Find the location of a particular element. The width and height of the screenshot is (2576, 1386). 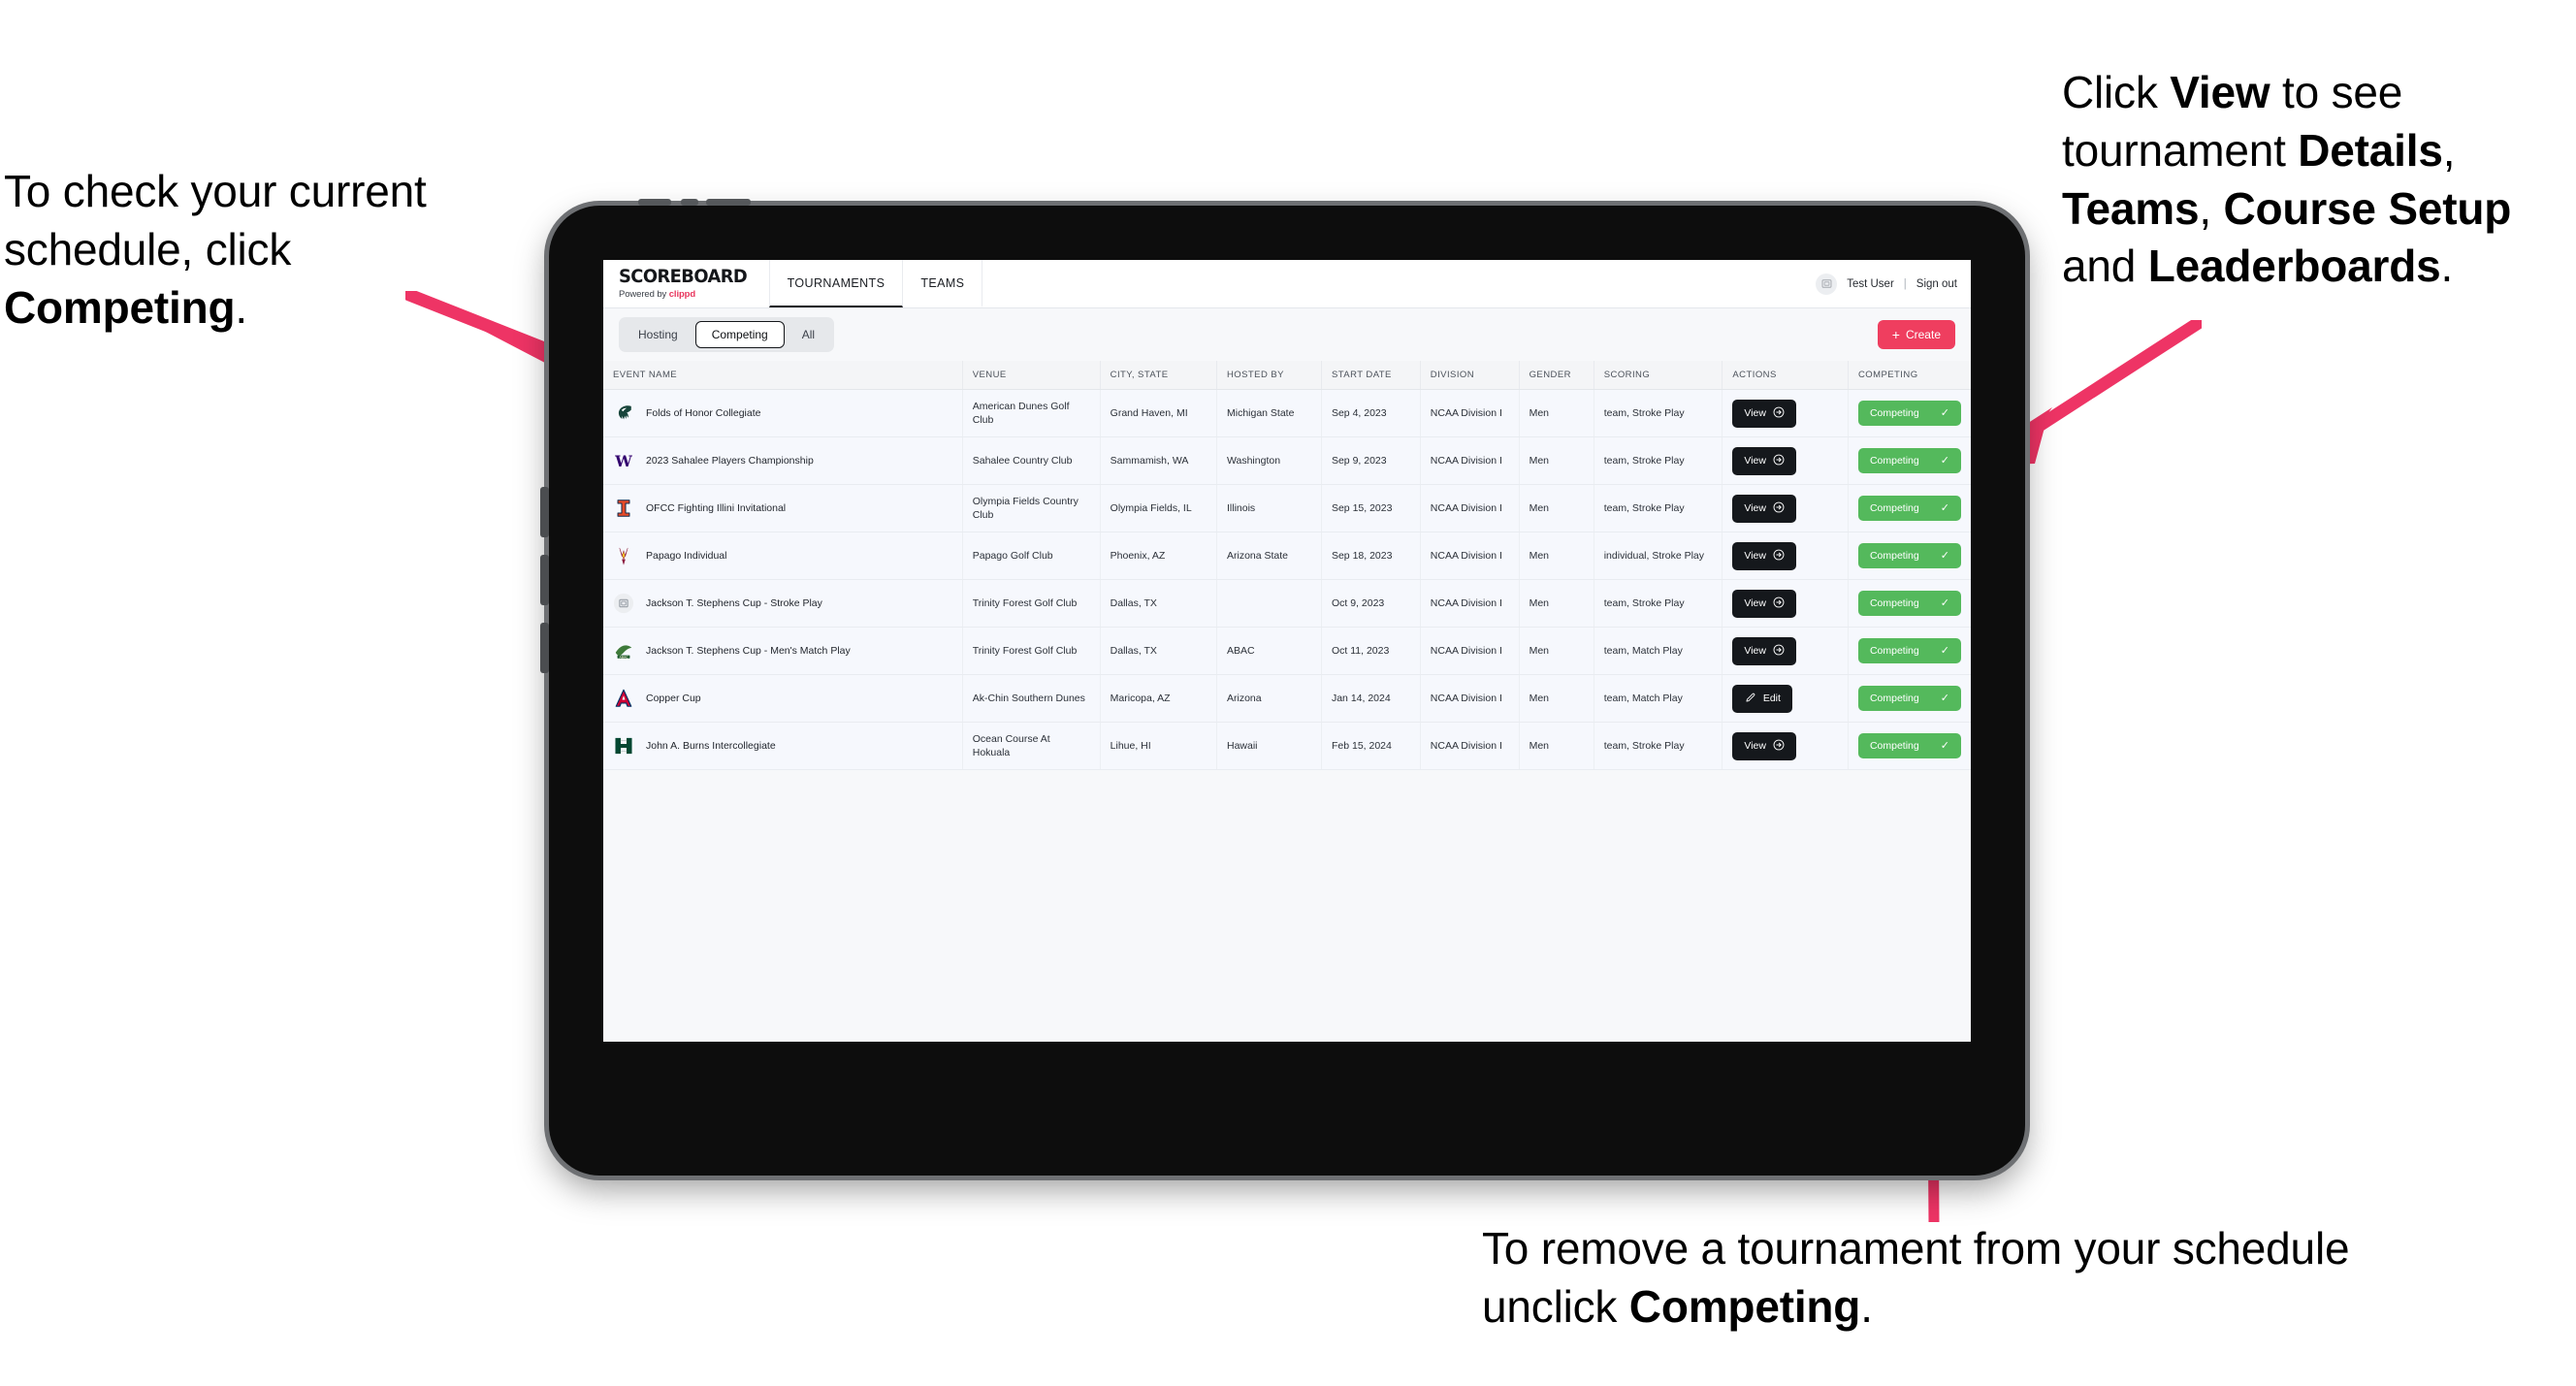

col-city-state: CITY, STATE is located at coordinates (1158, 375).